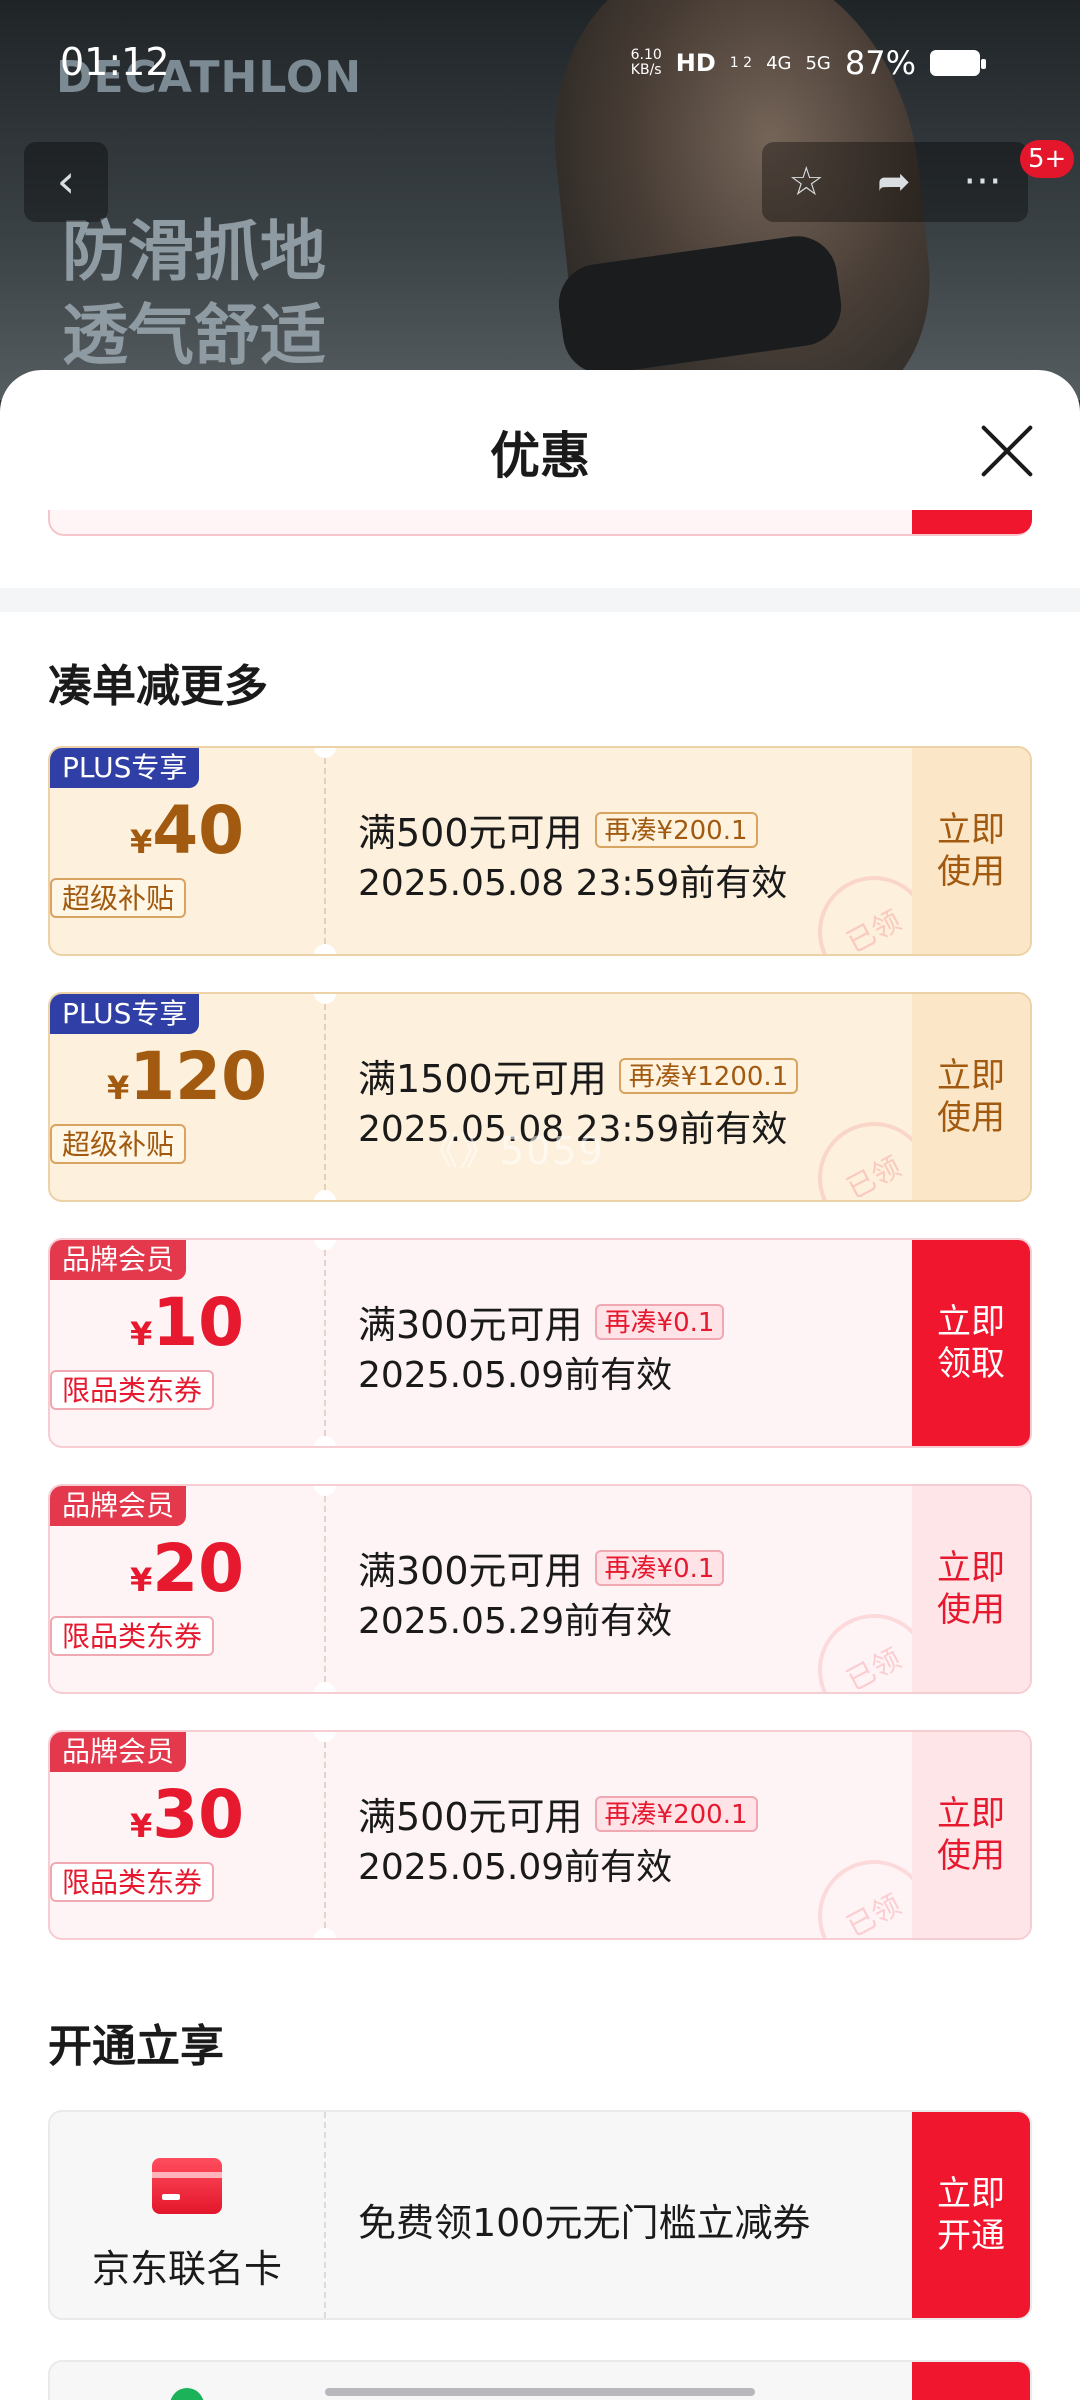 This screenshot has height=2400, width=1080. Describe the element at coordinates (1047, 159) in the screenshot. I see `message-badge: 5+` at that location.